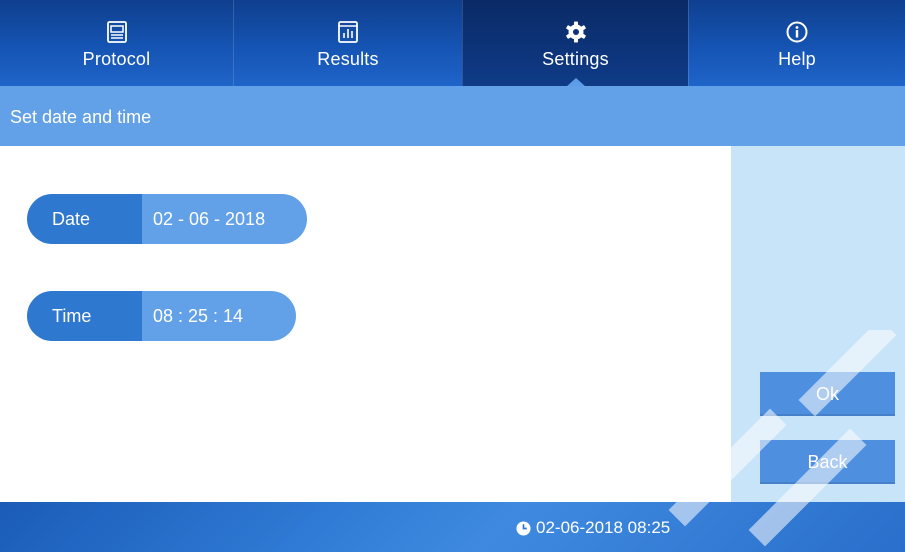  What do you see at coordinates (452, 527) in the screenshot?
I see `status-bar: 02-06-2018 08:25` at bounding box center [452, 527].